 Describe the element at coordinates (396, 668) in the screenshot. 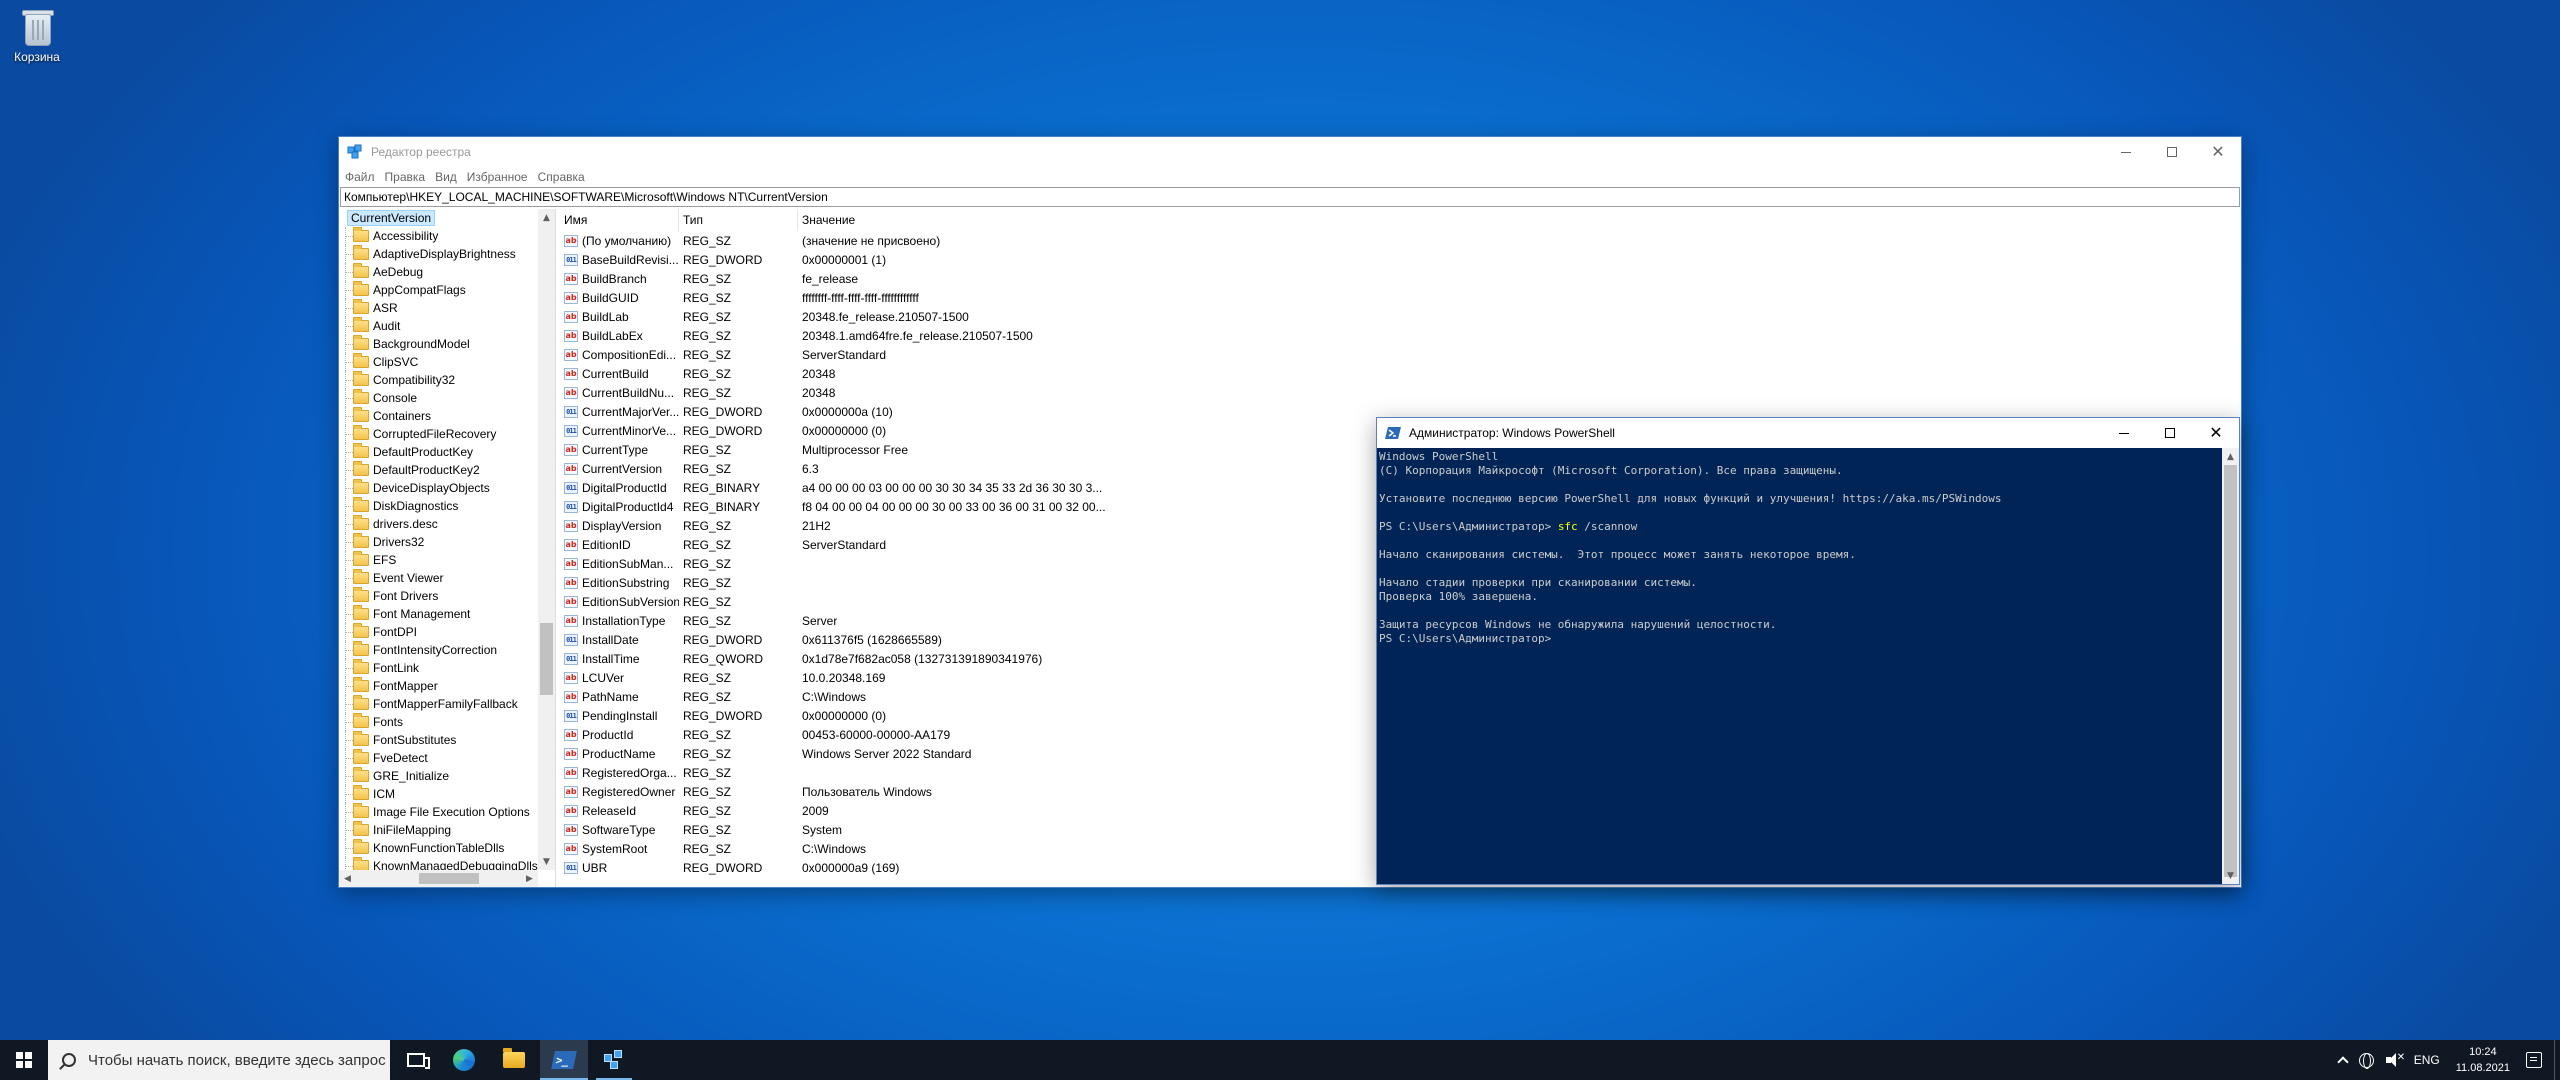

I see `tree-item-label: FontLink` at that location.